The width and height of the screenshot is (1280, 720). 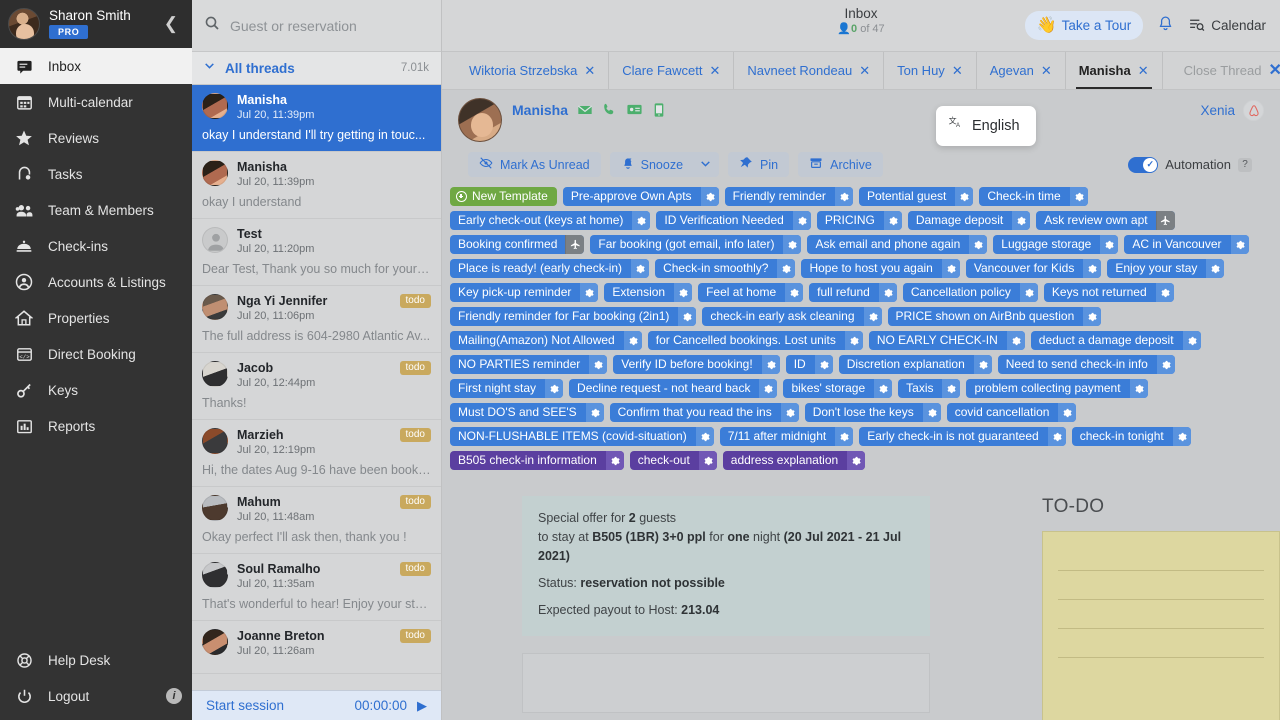 What do you see at coordinates (1217, 110) in the screenshot?
I see `account-label: Xenia` at bounding box center [1217, 110].